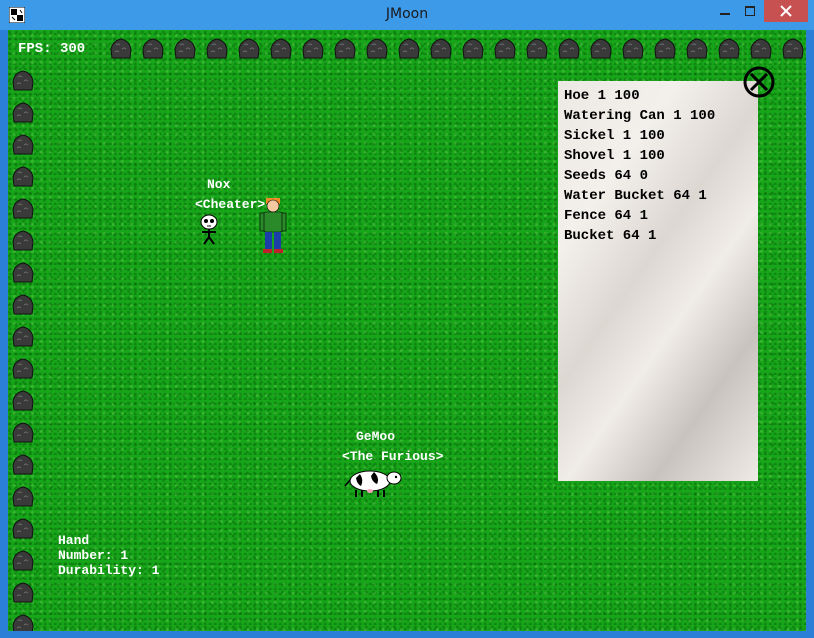 Image resolution: width=814 pixels, height=638 pixels. I want to click on cow-title: <The Furious>, so click(393, 456).